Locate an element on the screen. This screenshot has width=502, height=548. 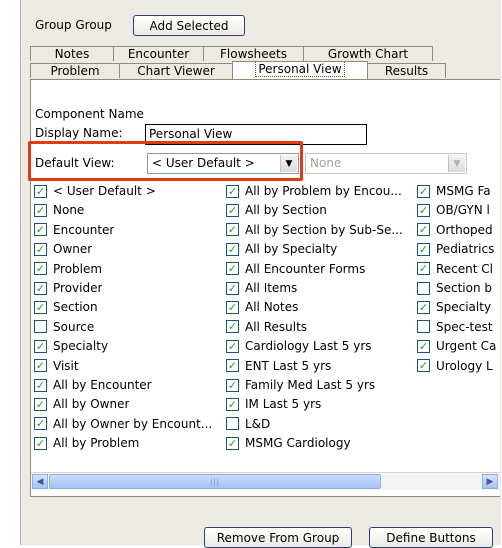
col3-checkbox-item: ✓ Orthoped is located at coordinates (458, 230).